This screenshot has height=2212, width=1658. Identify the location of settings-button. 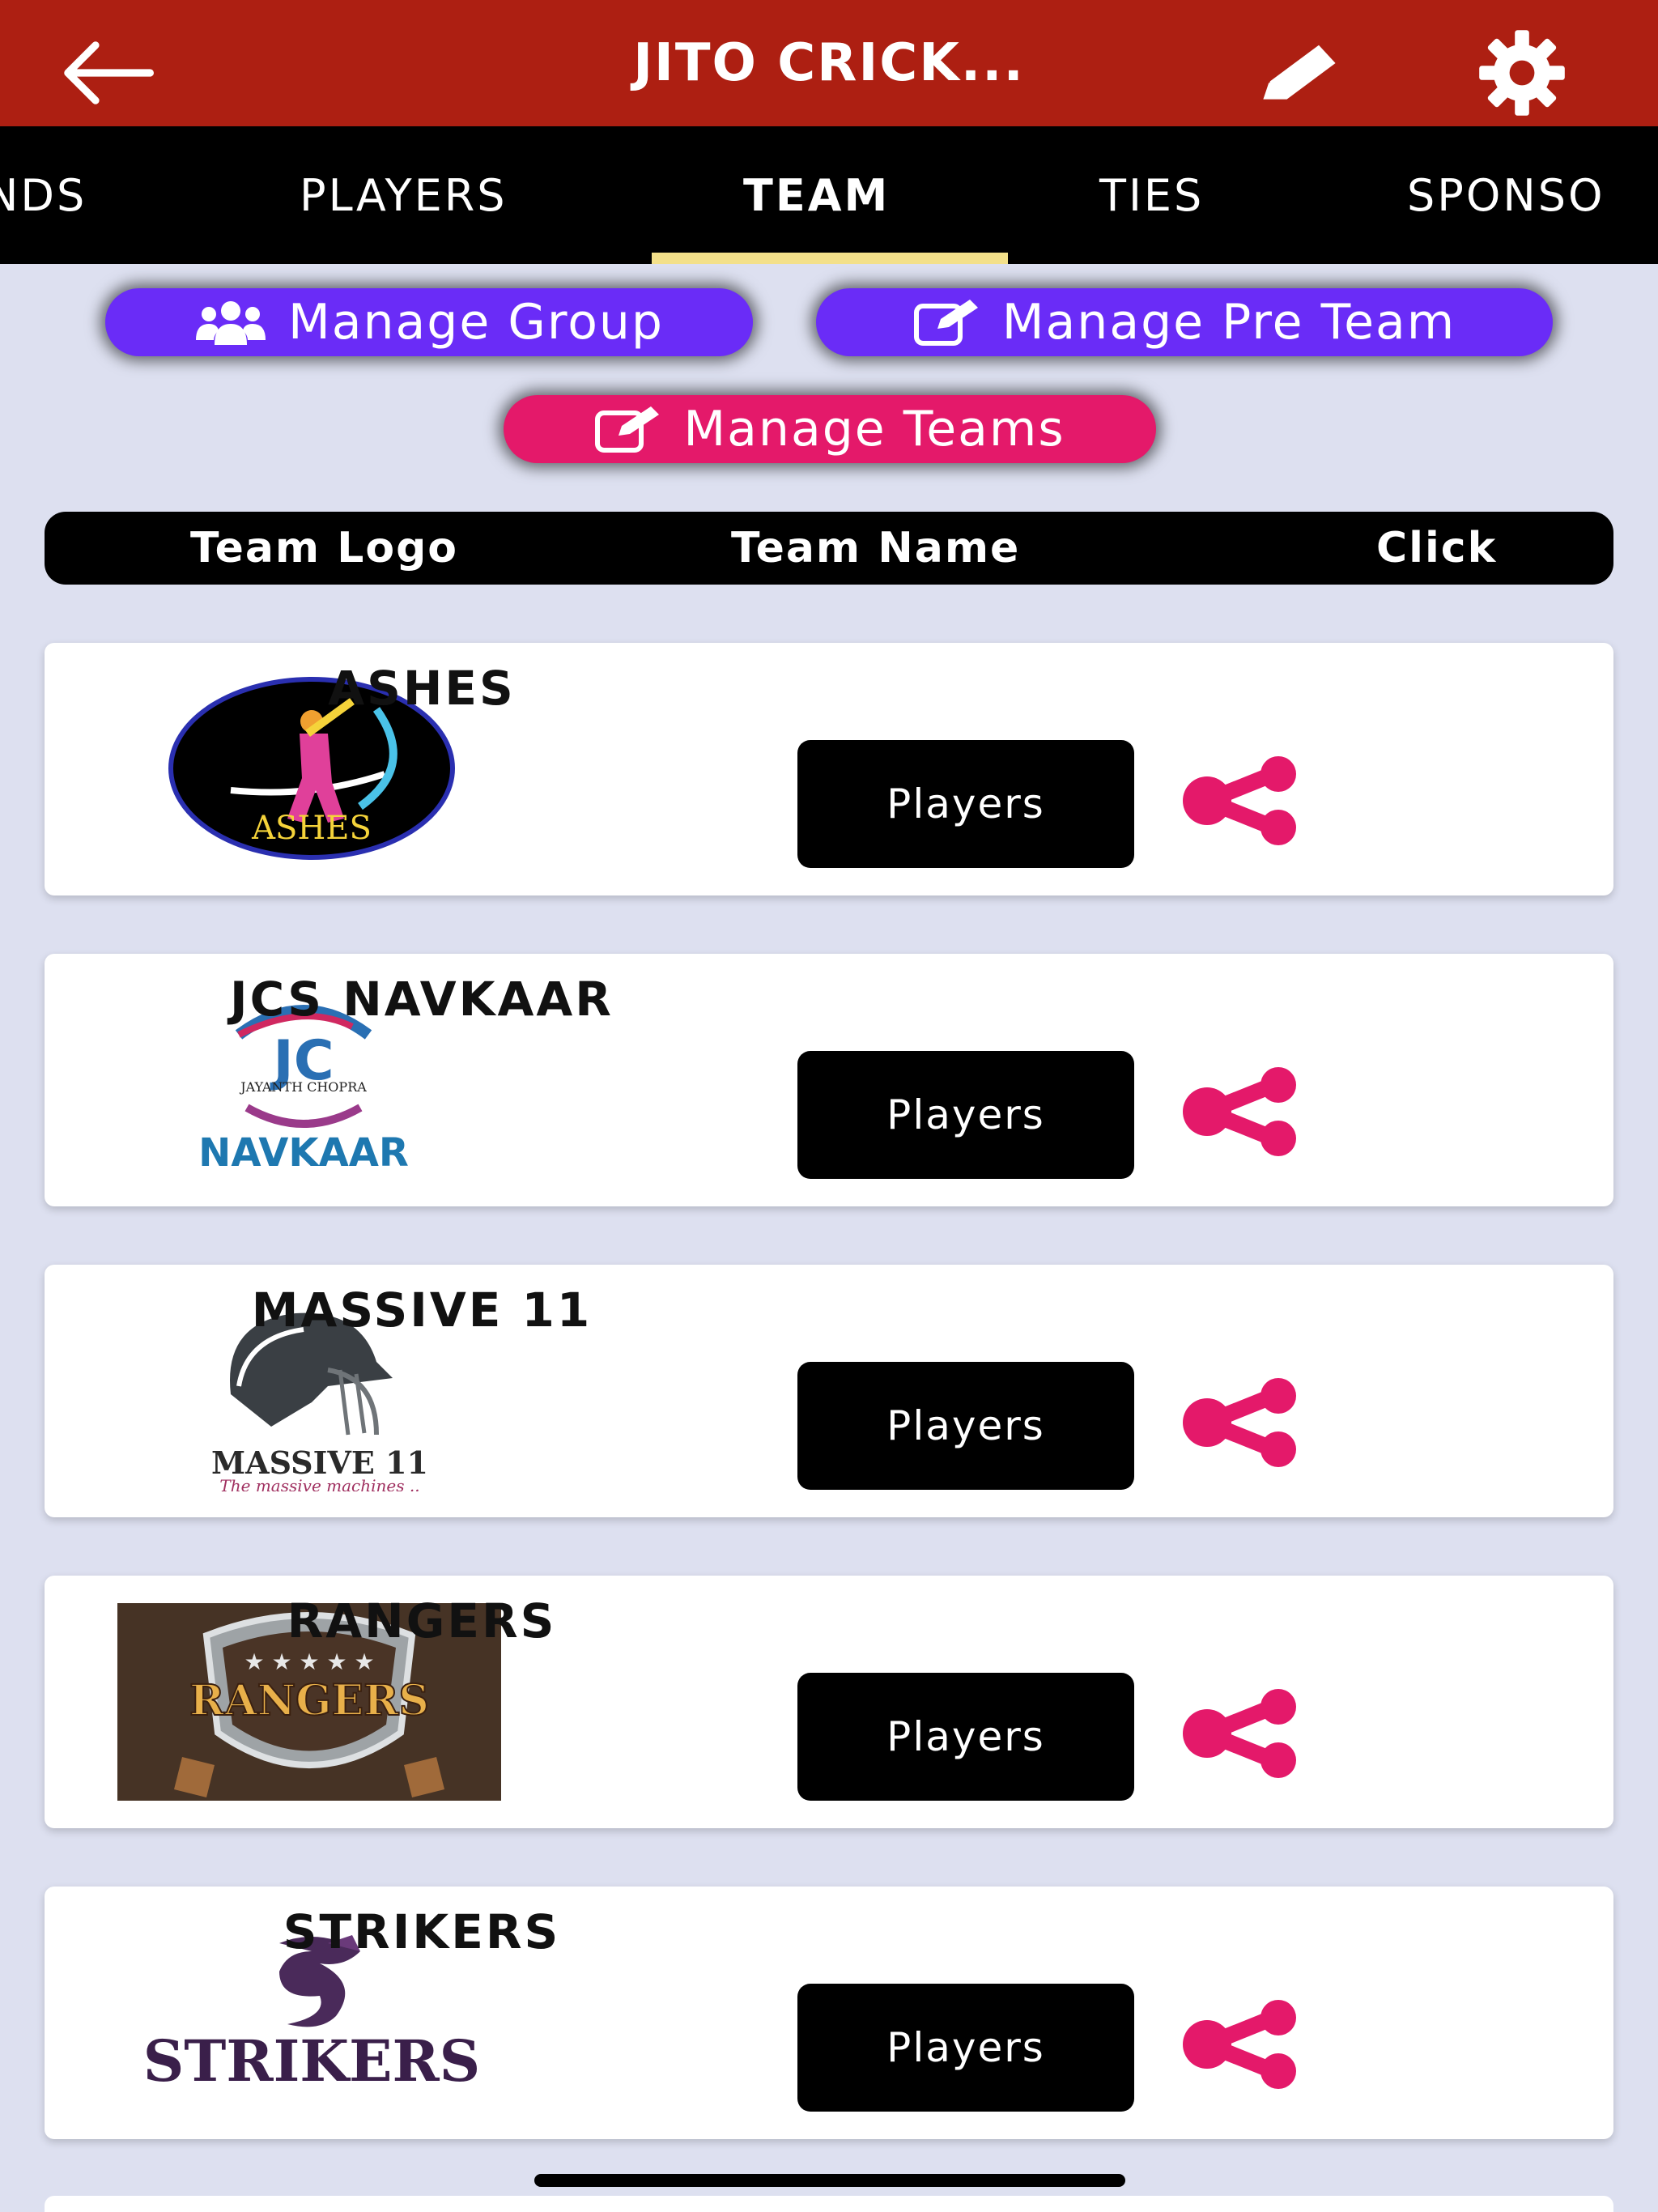
(1522, 73).